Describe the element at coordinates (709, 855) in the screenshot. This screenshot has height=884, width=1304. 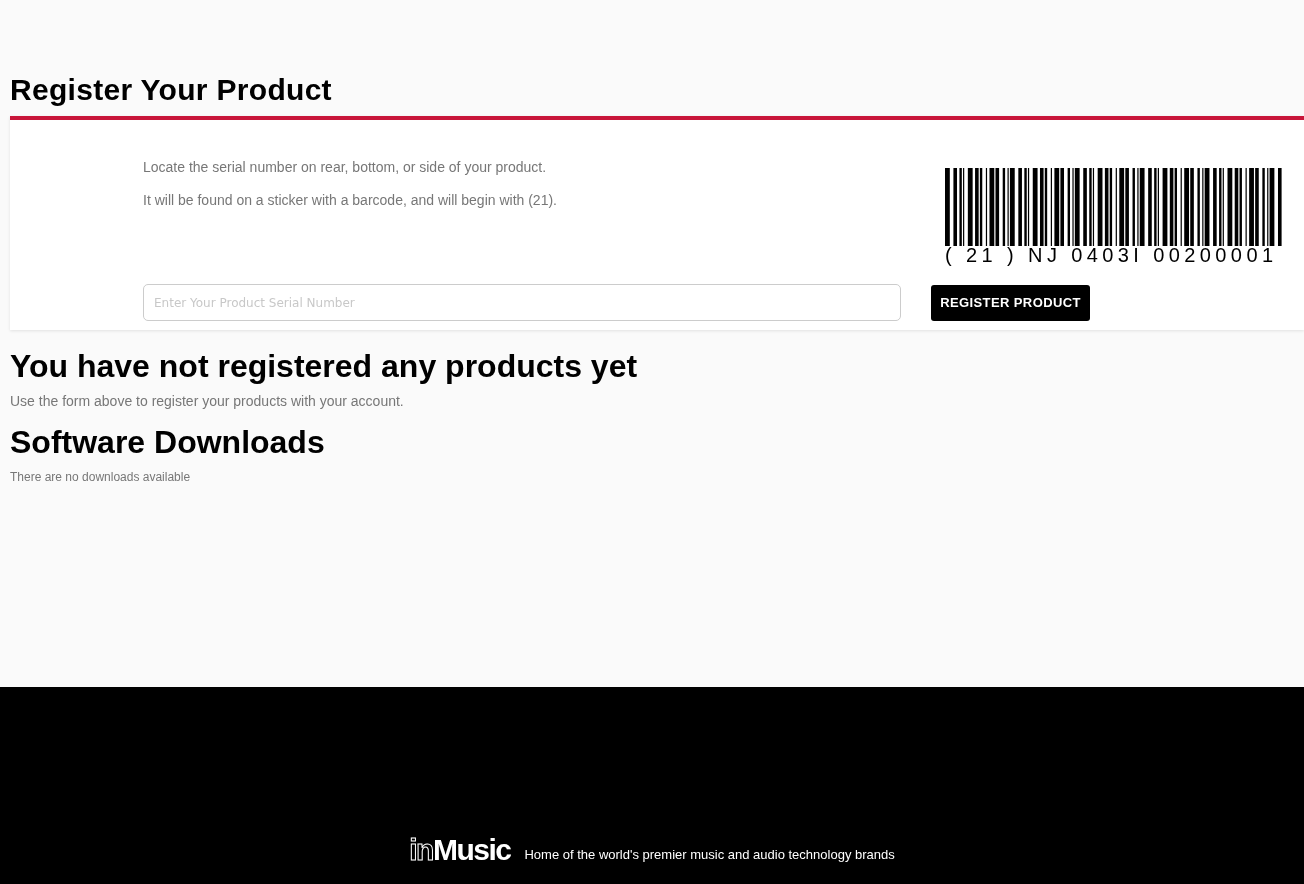
I see `footer-tagline: Home of the world's premier music and audio technology brands` at that location.